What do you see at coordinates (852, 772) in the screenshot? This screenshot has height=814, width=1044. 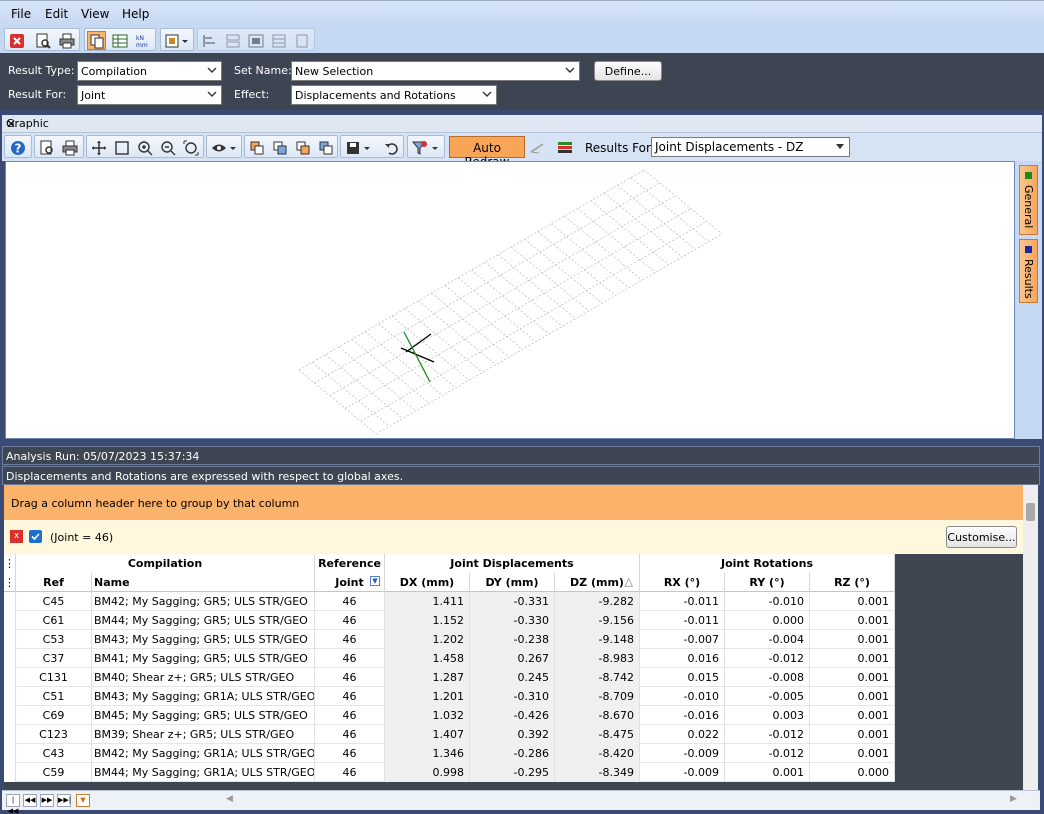 I see `cell-rz: 0.000` at bounding box center [852, 772].